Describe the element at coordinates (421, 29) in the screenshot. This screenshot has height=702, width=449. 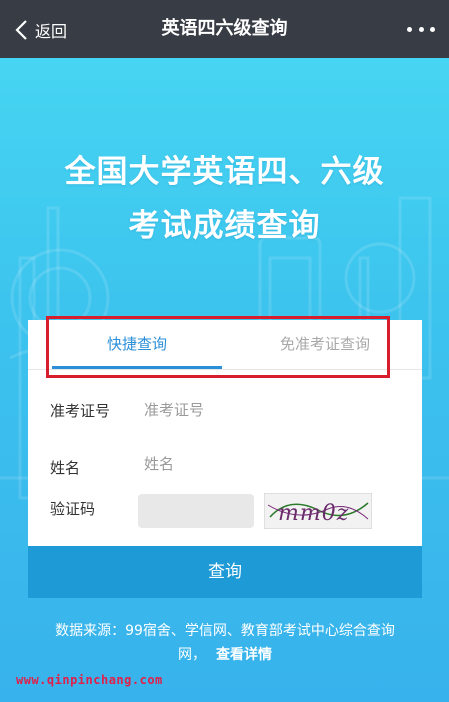
I see `more-dots-icon` at that location.